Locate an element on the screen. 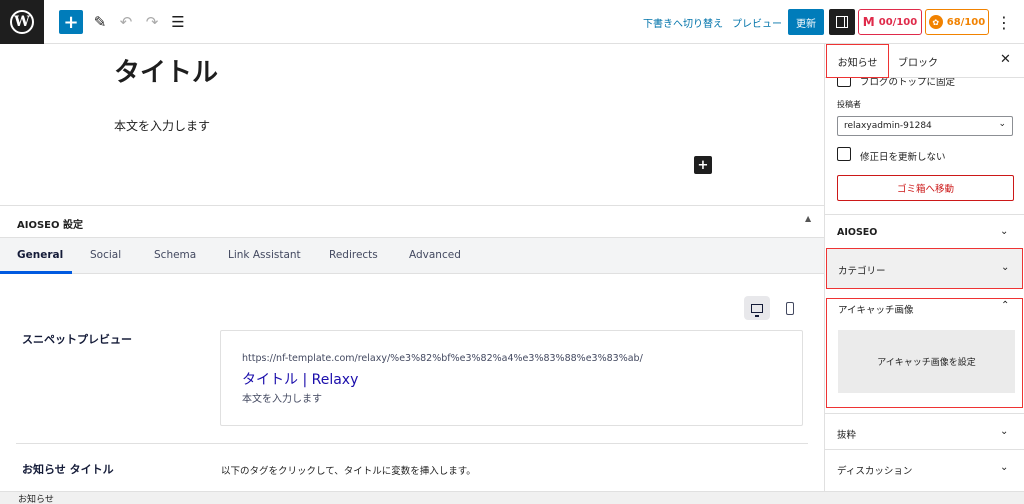 The width and height of the screenshot is (1024, 504). divider is located at coordinates (412, 443).